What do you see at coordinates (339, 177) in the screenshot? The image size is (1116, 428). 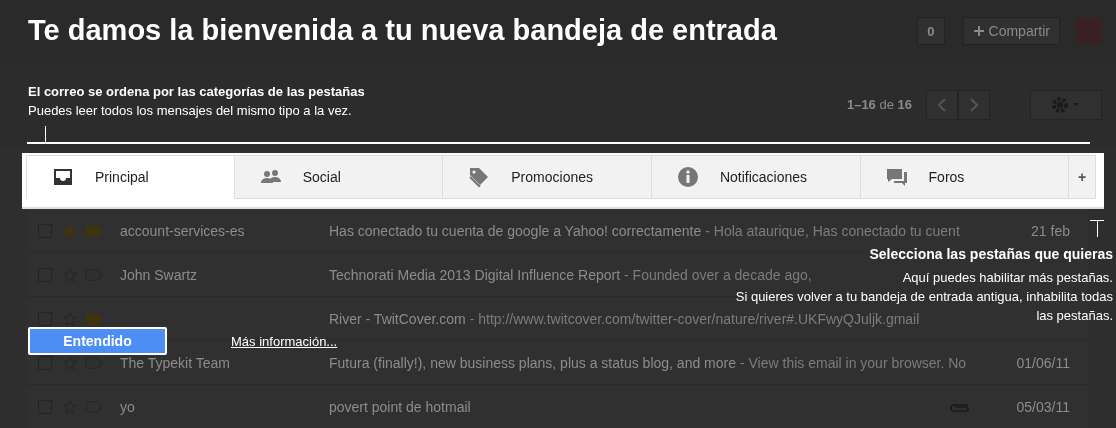 I see `category-tab: Social` at bounding box center [339, 177].